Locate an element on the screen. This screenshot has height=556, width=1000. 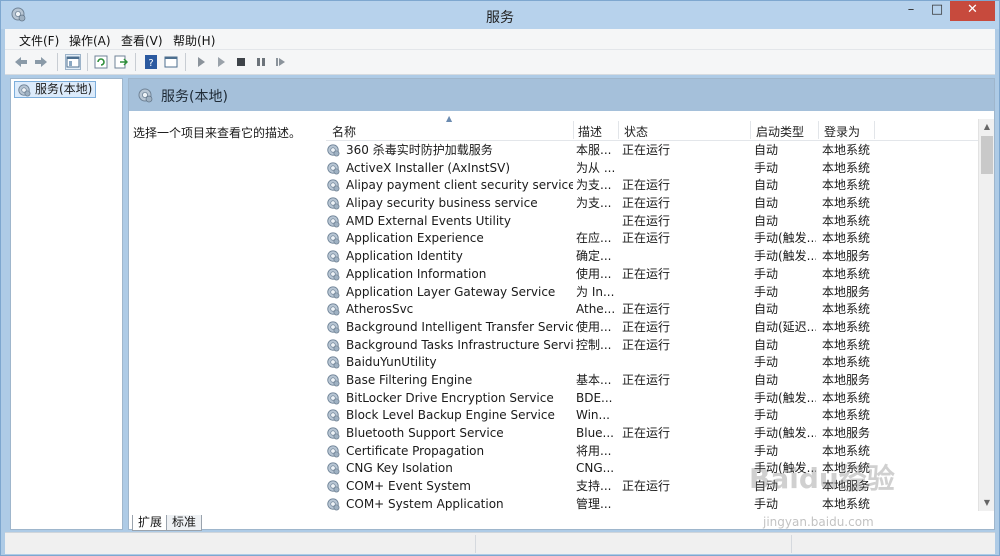
maximize-button: □ is located at coordinates (937, 11).